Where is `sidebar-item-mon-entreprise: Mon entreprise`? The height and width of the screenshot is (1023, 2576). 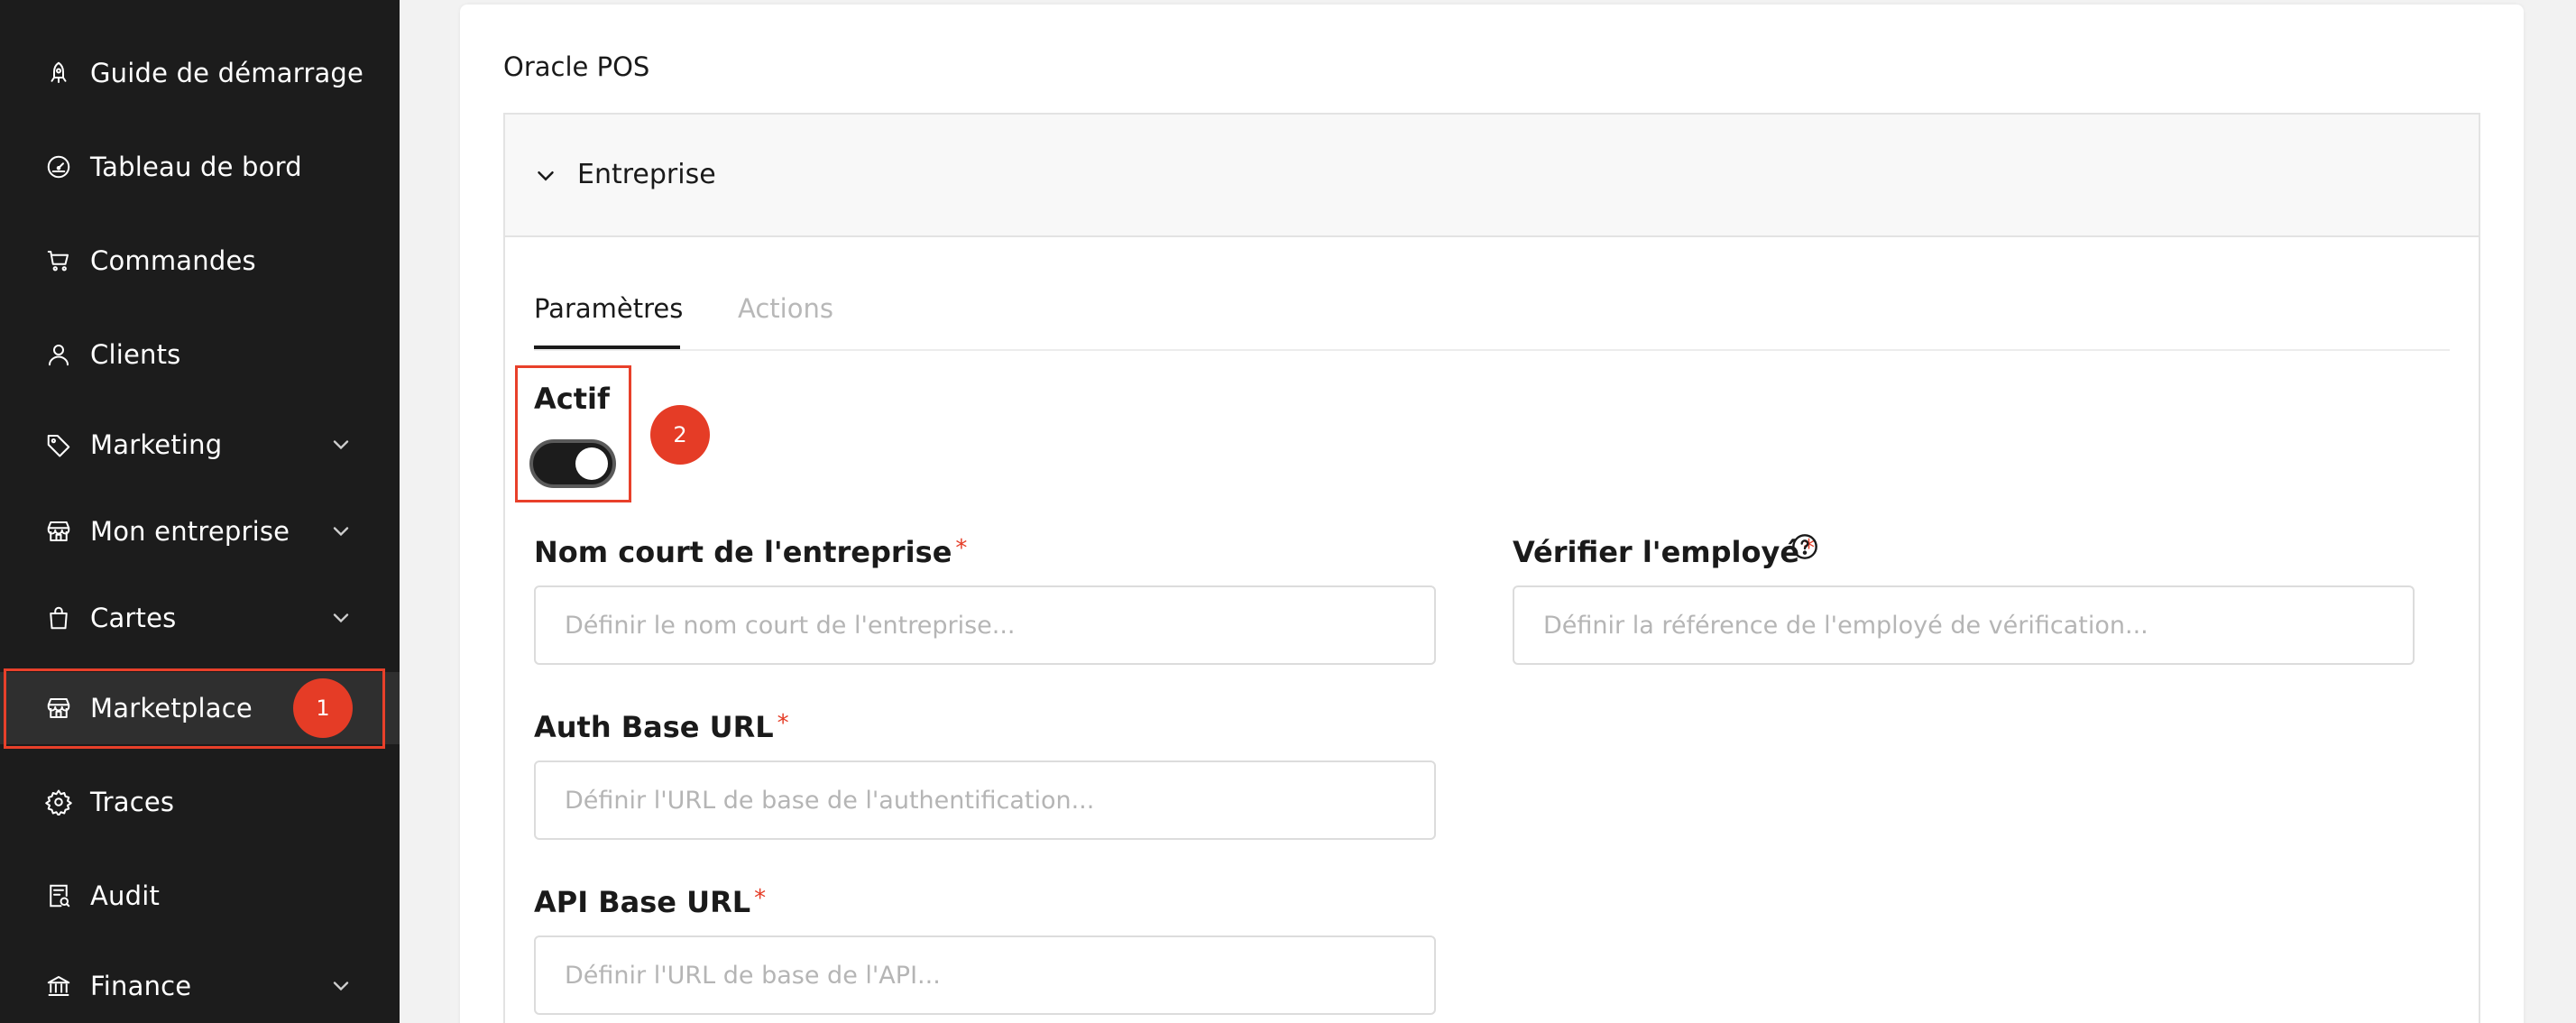
sidebar-item-mon-entreprise: Mon entreprise is located at coordinates (200, 531).